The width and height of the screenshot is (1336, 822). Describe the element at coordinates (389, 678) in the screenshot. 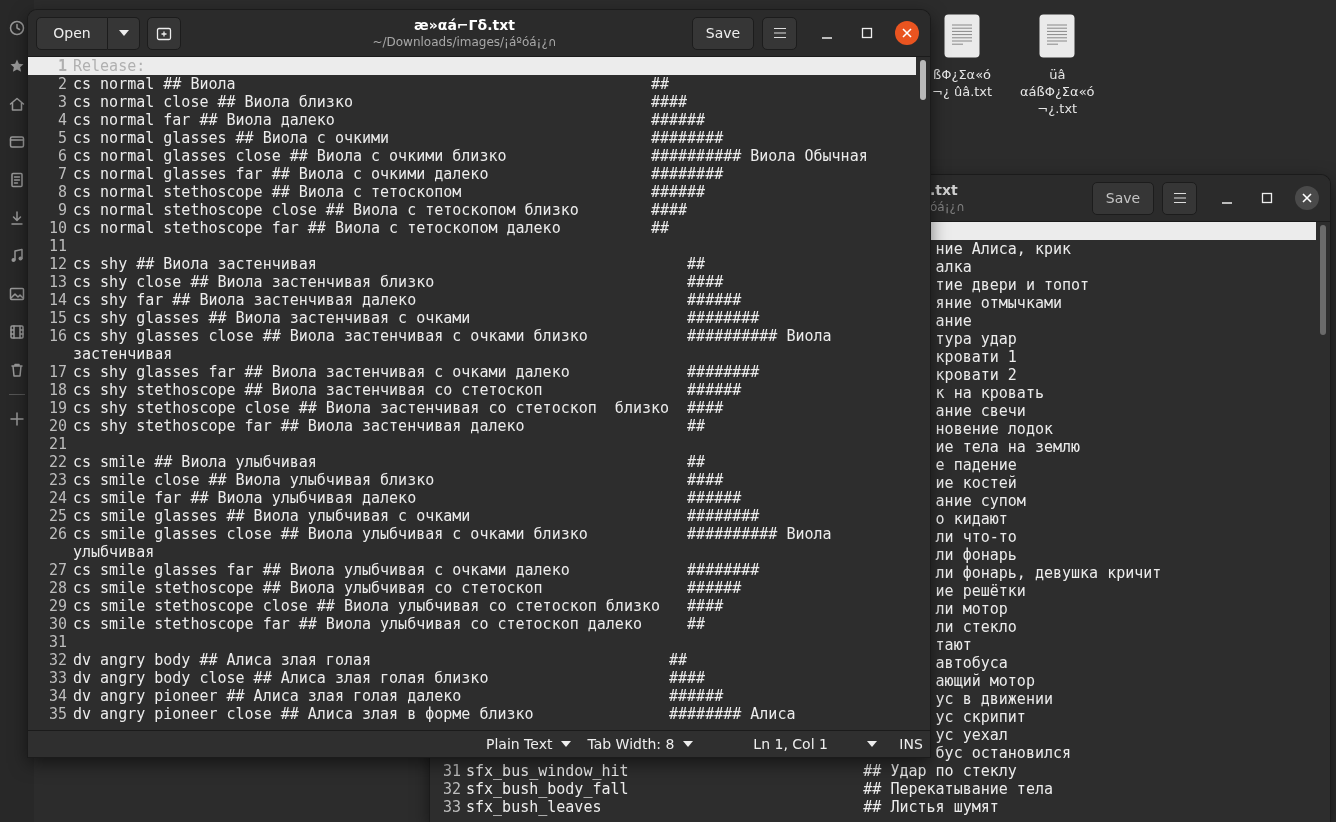

I see `code-line: dv angry body close ## Алиса злая голая близко ####` at that location.